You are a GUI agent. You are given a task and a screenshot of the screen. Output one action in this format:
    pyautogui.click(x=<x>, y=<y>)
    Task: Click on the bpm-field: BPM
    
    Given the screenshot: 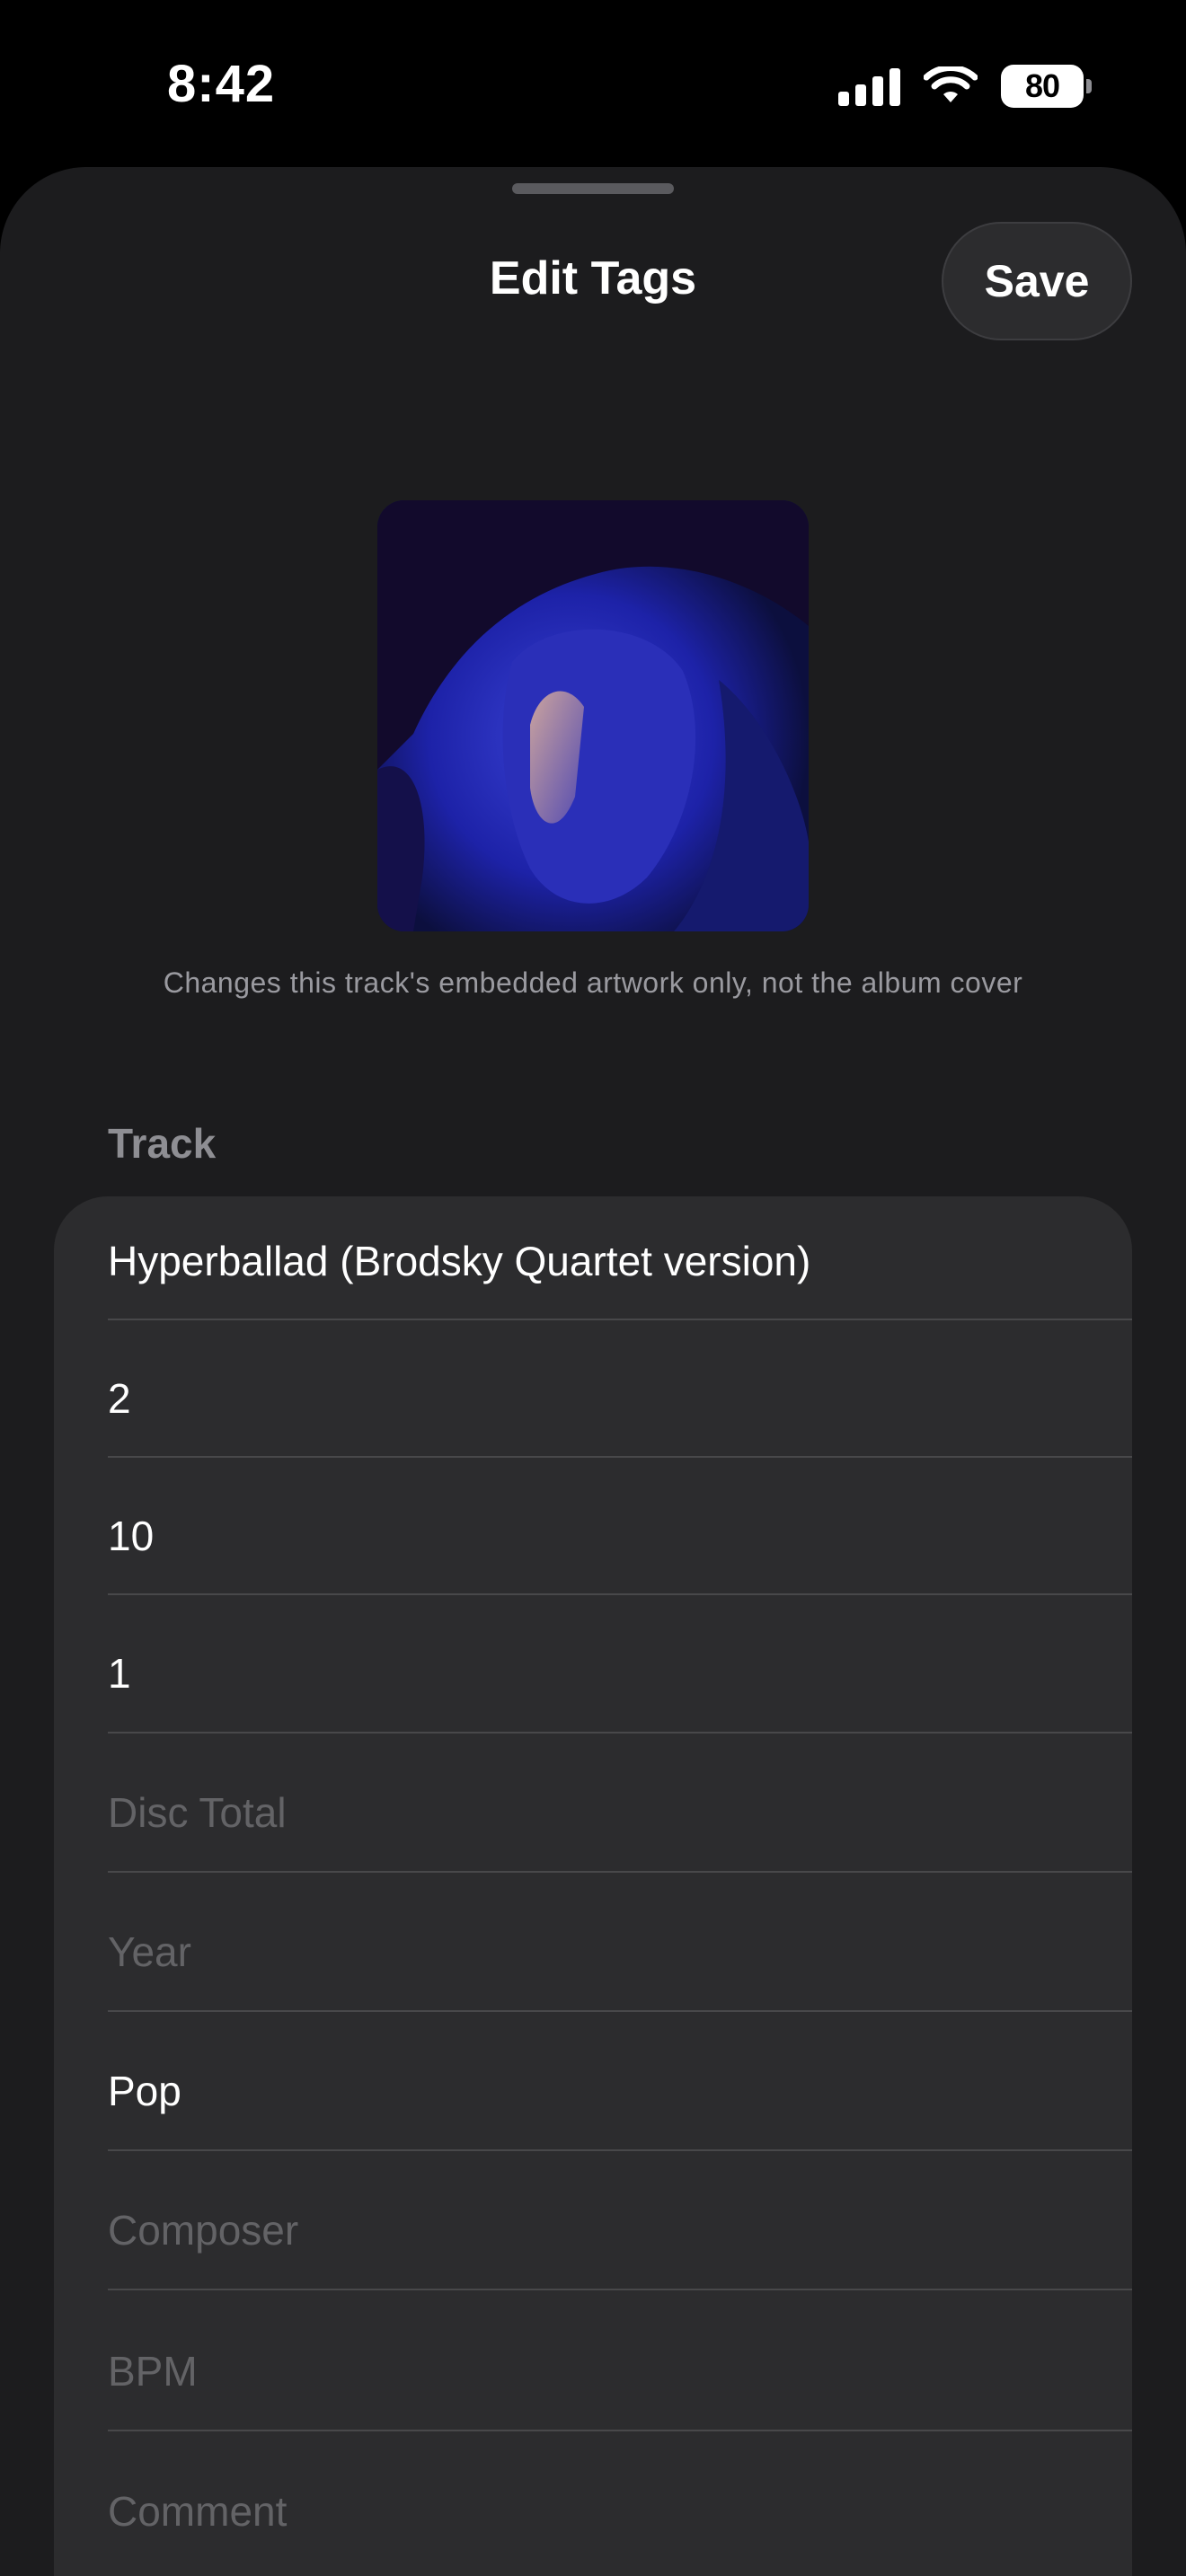 What is the action you would take?
    pyautogui.click(x=620, y=2371)
    